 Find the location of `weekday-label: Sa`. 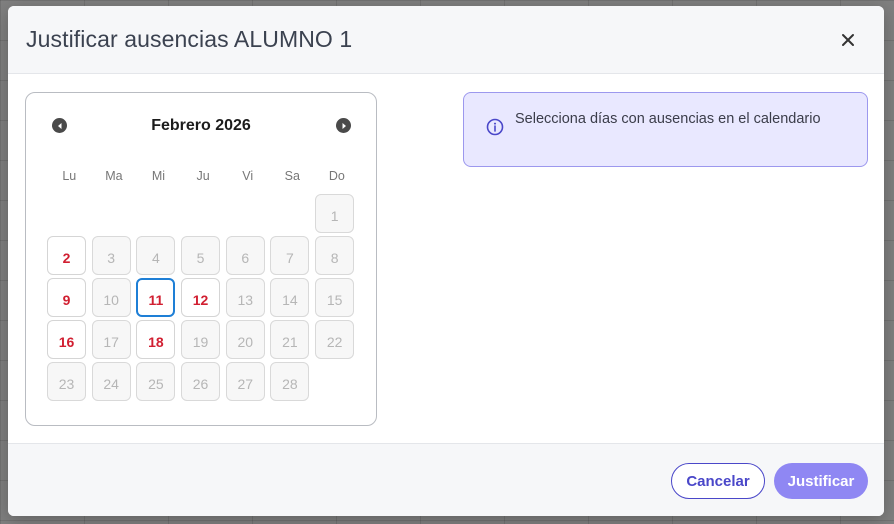

weekday-label: Sa is located at coordinates (292, 176).